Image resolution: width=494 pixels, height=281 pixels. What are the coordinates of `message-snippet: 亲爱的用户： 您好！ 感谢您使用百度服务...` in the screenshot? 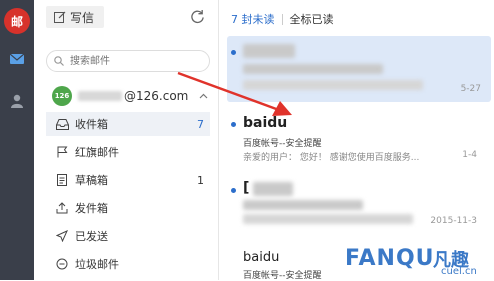 It's located at (331, 158).